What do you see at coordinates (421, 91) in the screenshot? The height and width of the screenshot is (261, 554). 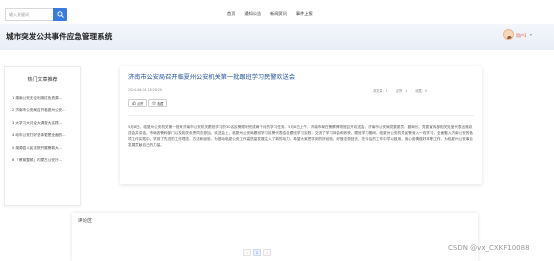 I see `article-collects: 收藏：0` at bounding box center [421, 91].